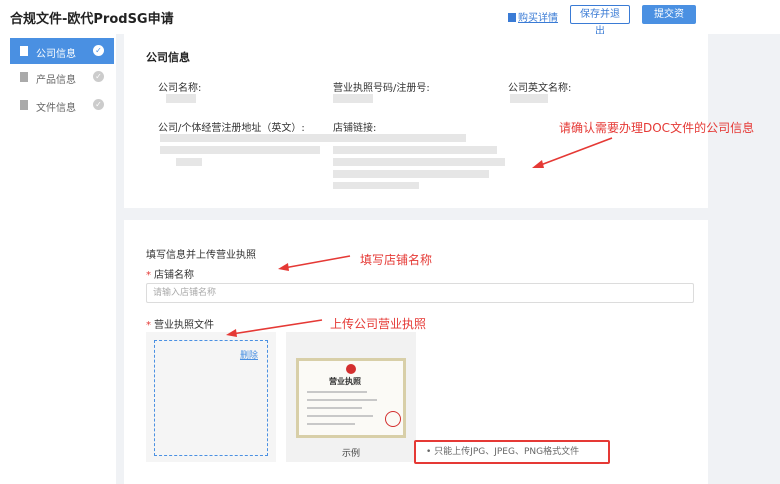 The height and width of the screenshot is (484, 780). Describe the element at coordinates (56, 54) in the screenshot. I see `sidebar-item-label: 公司信息` at that location.